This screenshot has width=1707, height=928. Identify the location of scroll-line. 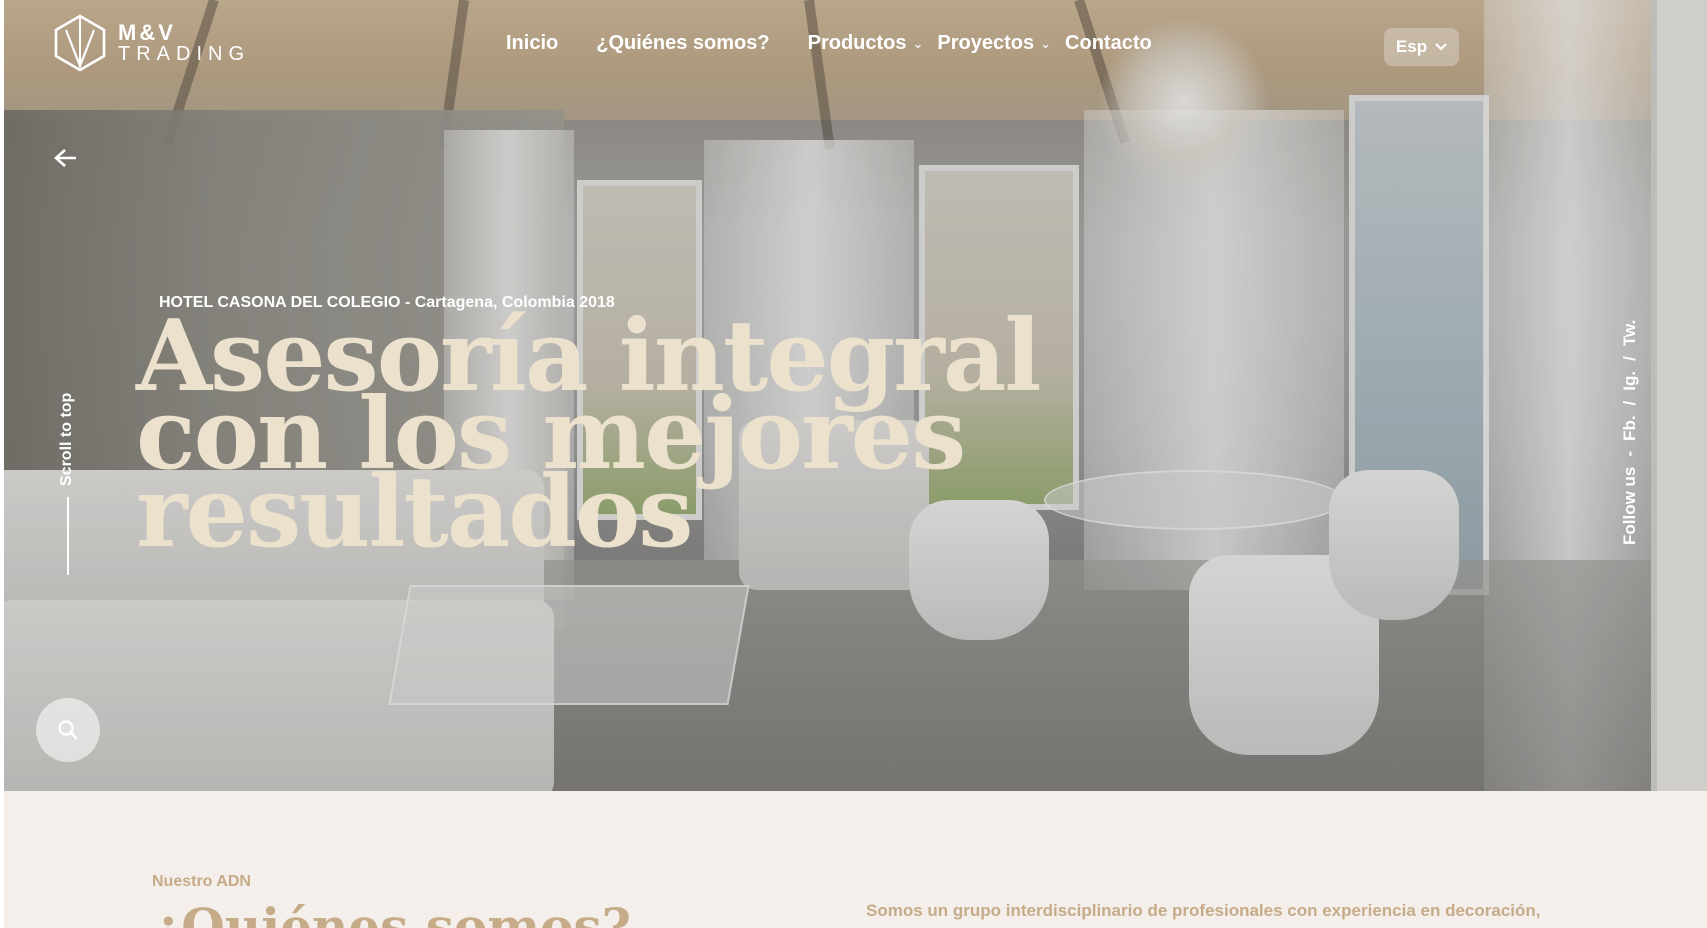
(68, 536).